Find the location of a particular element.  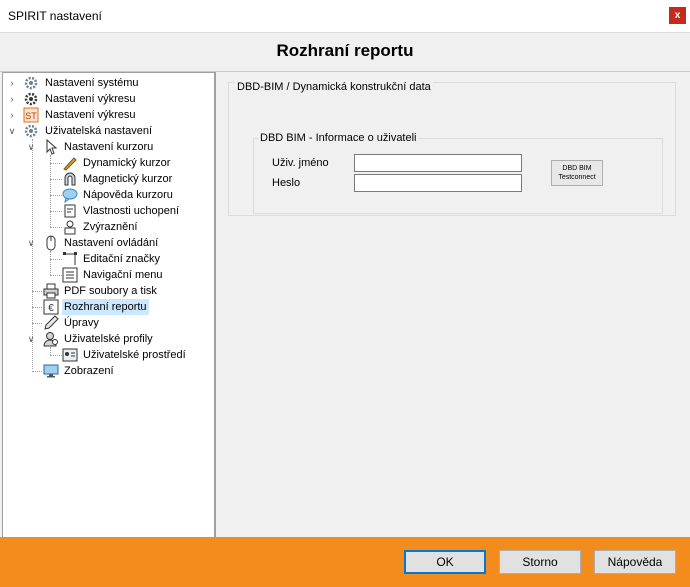

tree-node-label: Nastavení ovládání is located at coordinates (111, 243).